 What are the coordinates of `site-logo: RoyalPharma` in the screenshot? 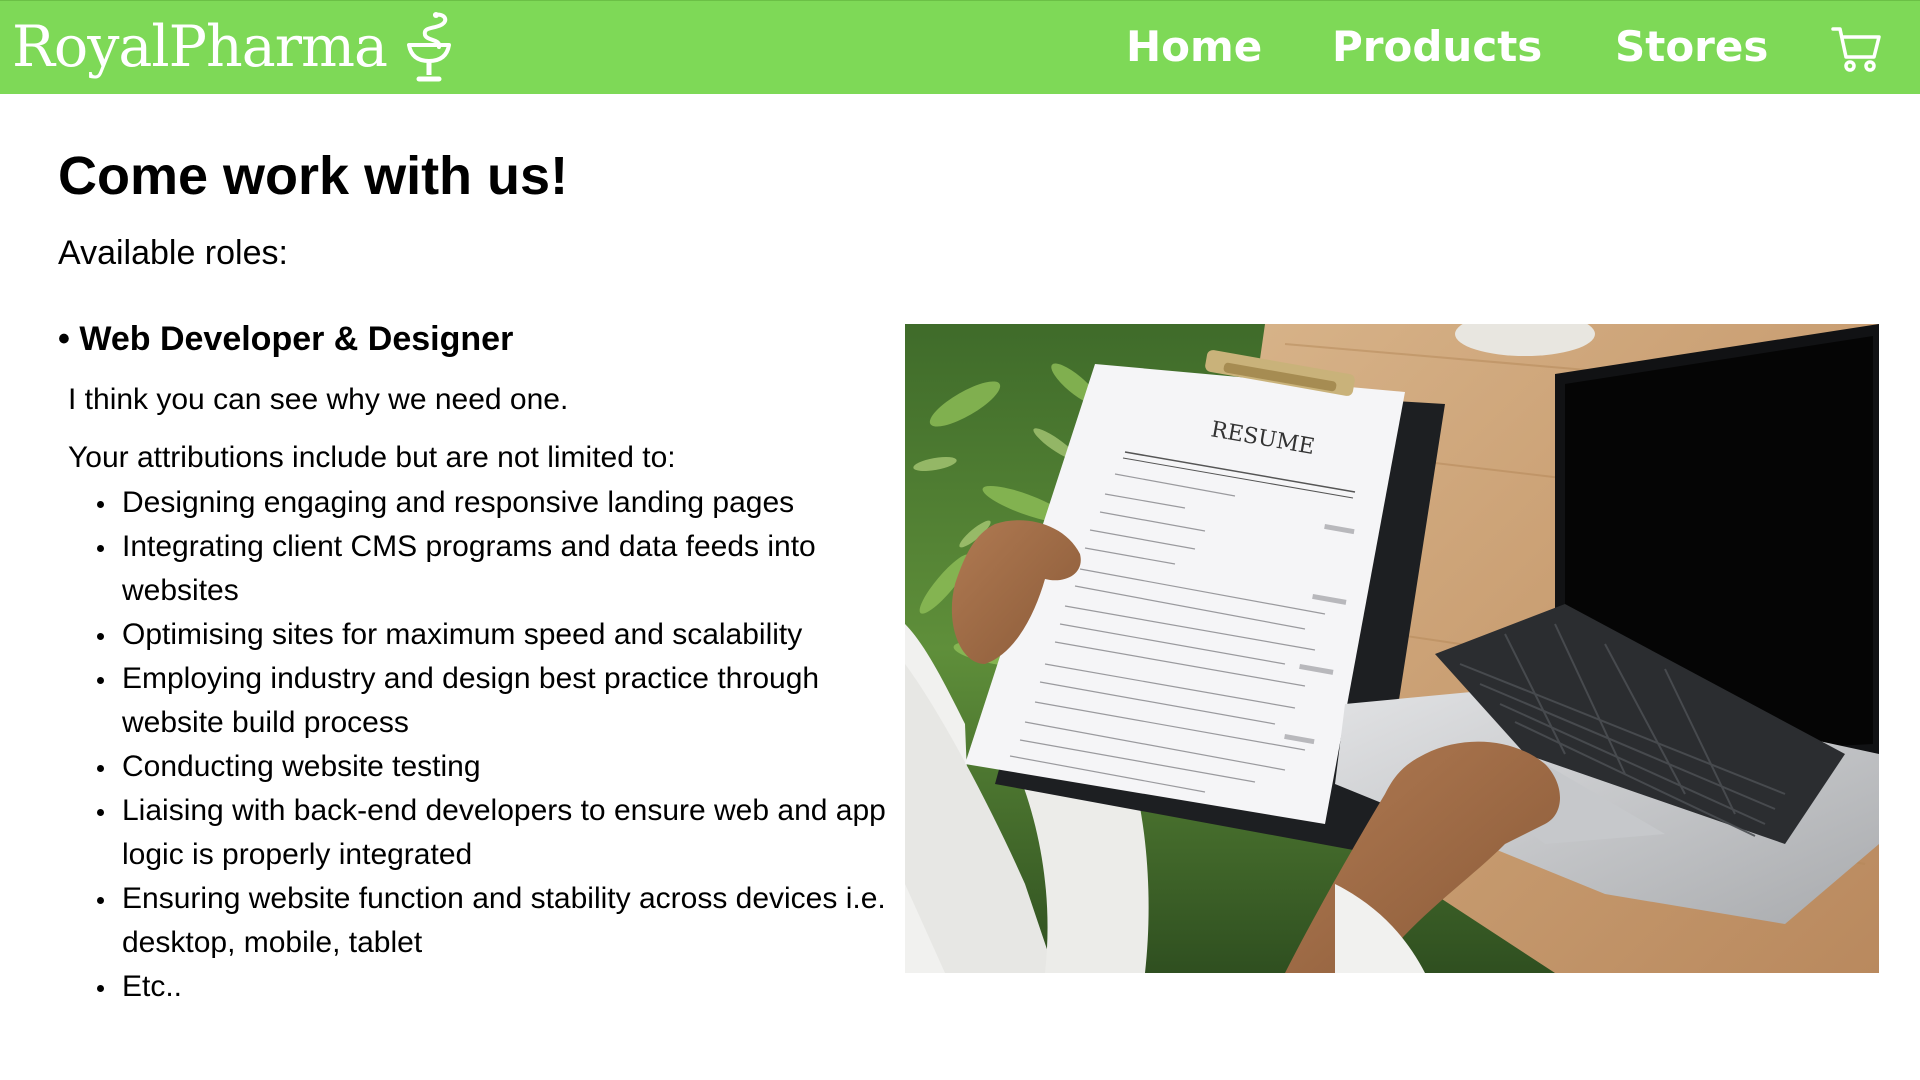 It's located at (232, 47).